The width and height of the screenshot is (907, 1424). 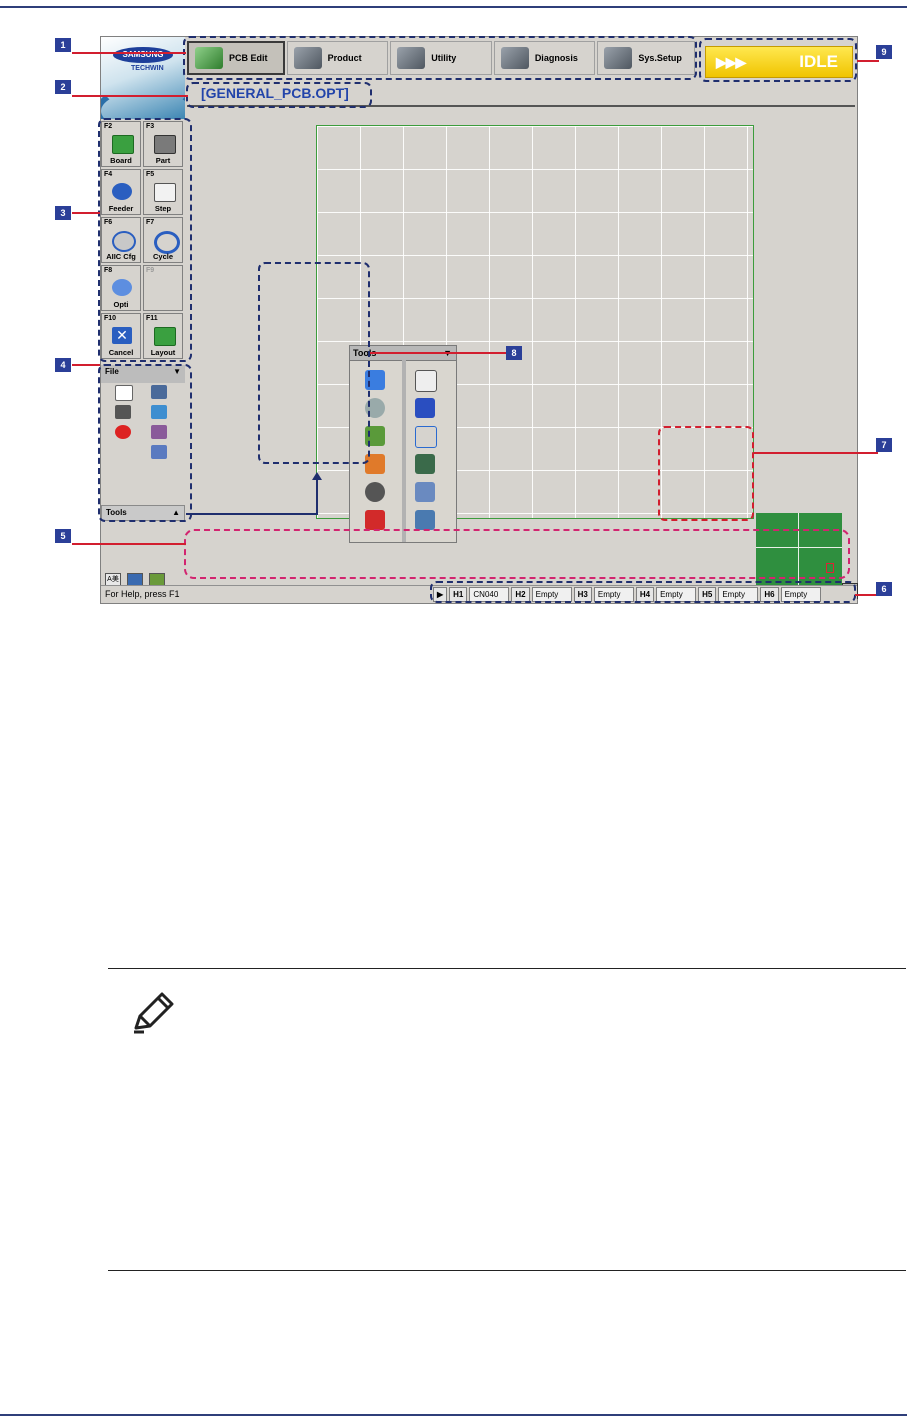 What do you see at coordinates (279, 95) in the screenshot?
I see `region-2-outline` at bounding box center [279, 95].